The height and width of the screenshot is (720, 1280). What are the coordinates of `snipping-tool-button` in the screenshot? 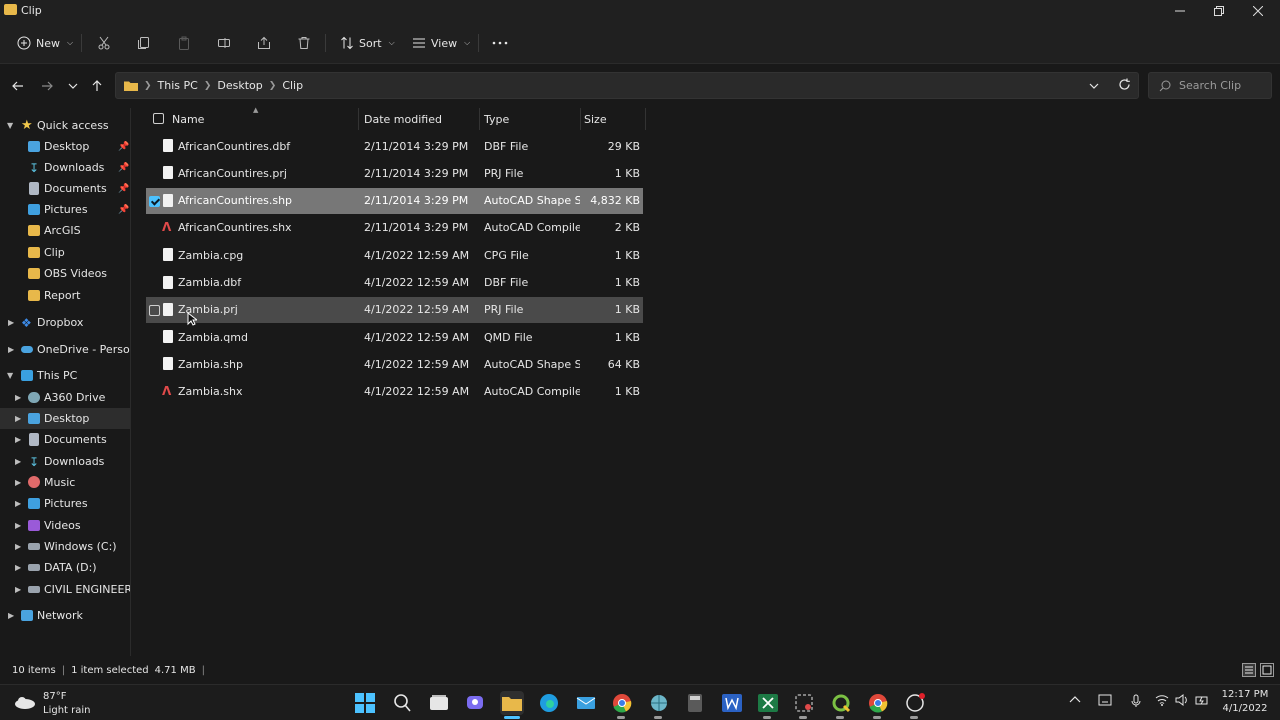 It's located at (804, 703).